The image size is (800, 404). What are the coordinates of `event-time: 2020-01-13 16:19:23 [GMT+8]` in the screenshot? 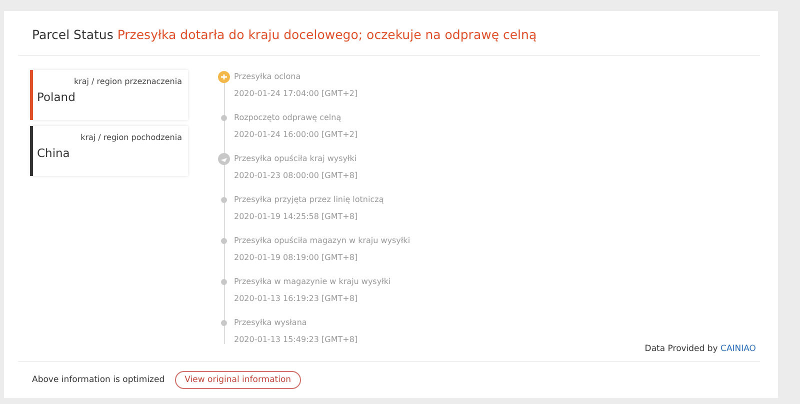 It's located at (296, 298).